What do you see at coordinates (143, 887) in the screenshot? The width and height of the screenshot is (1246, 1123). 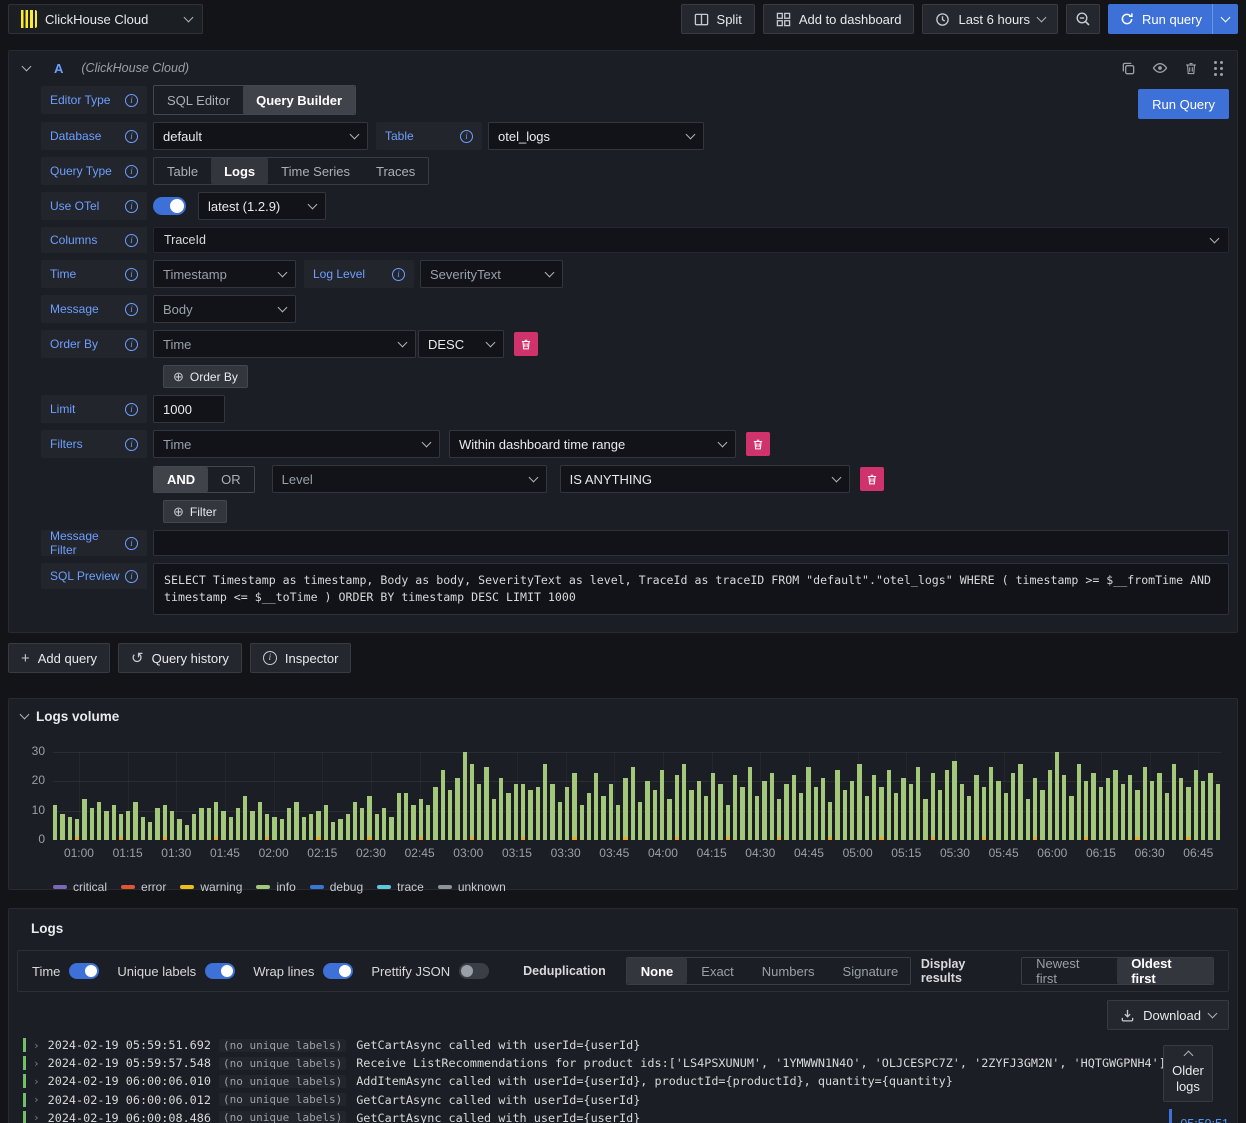 I see `legend-item-error: error` at bounding box center [143, 887].